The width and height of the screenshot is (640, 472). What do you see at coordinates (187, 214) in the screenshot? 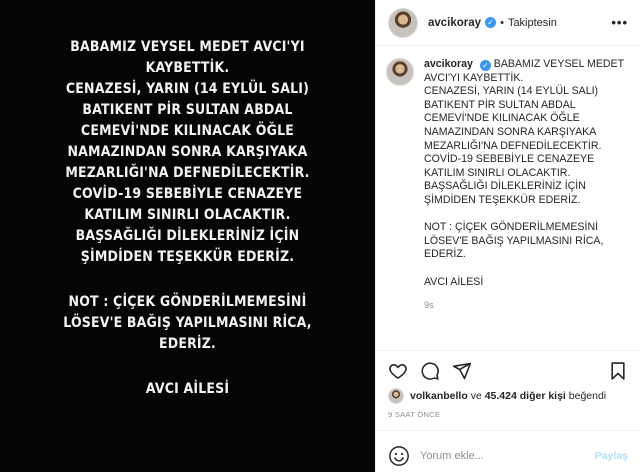
I see `image-text-line: KATILIM SINIRLI OLACAKTIR.` at bounding box center [187, 214].